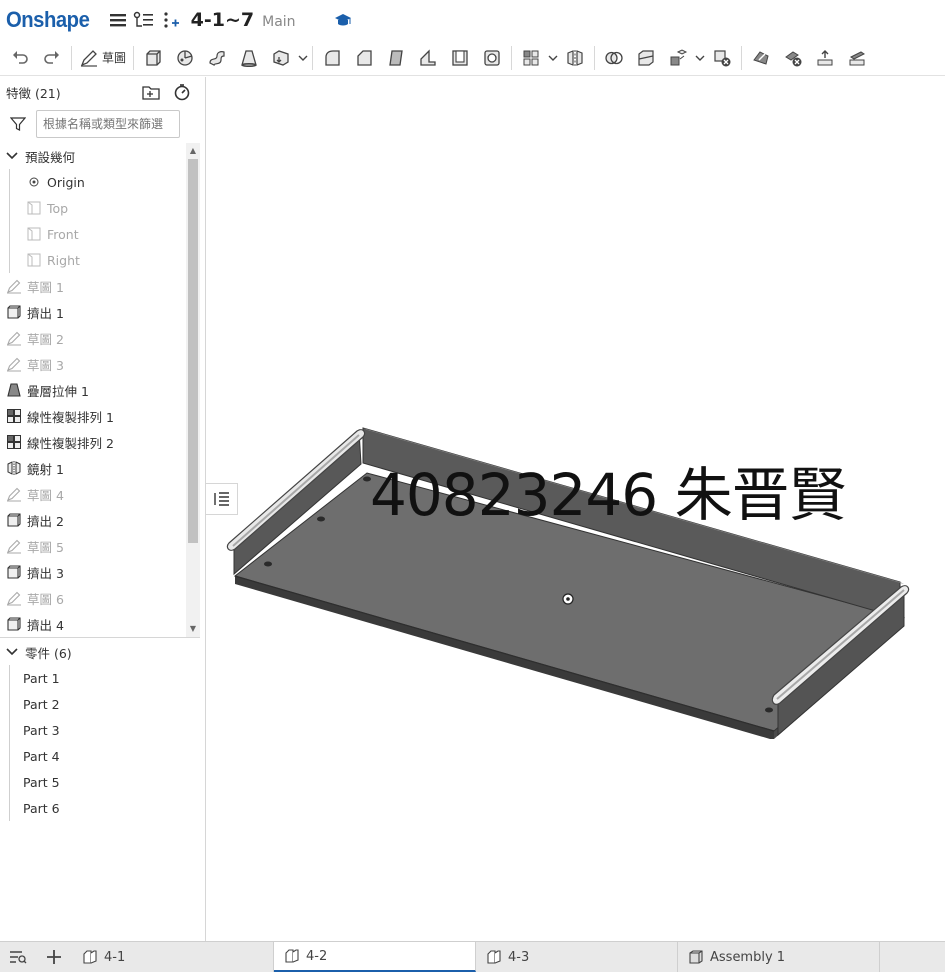 This screenshot has height=972, width=945. What do you see at coordinates (34, 182) in the screenshot?
I see `origin-icon` at bounding box center [34, 182].